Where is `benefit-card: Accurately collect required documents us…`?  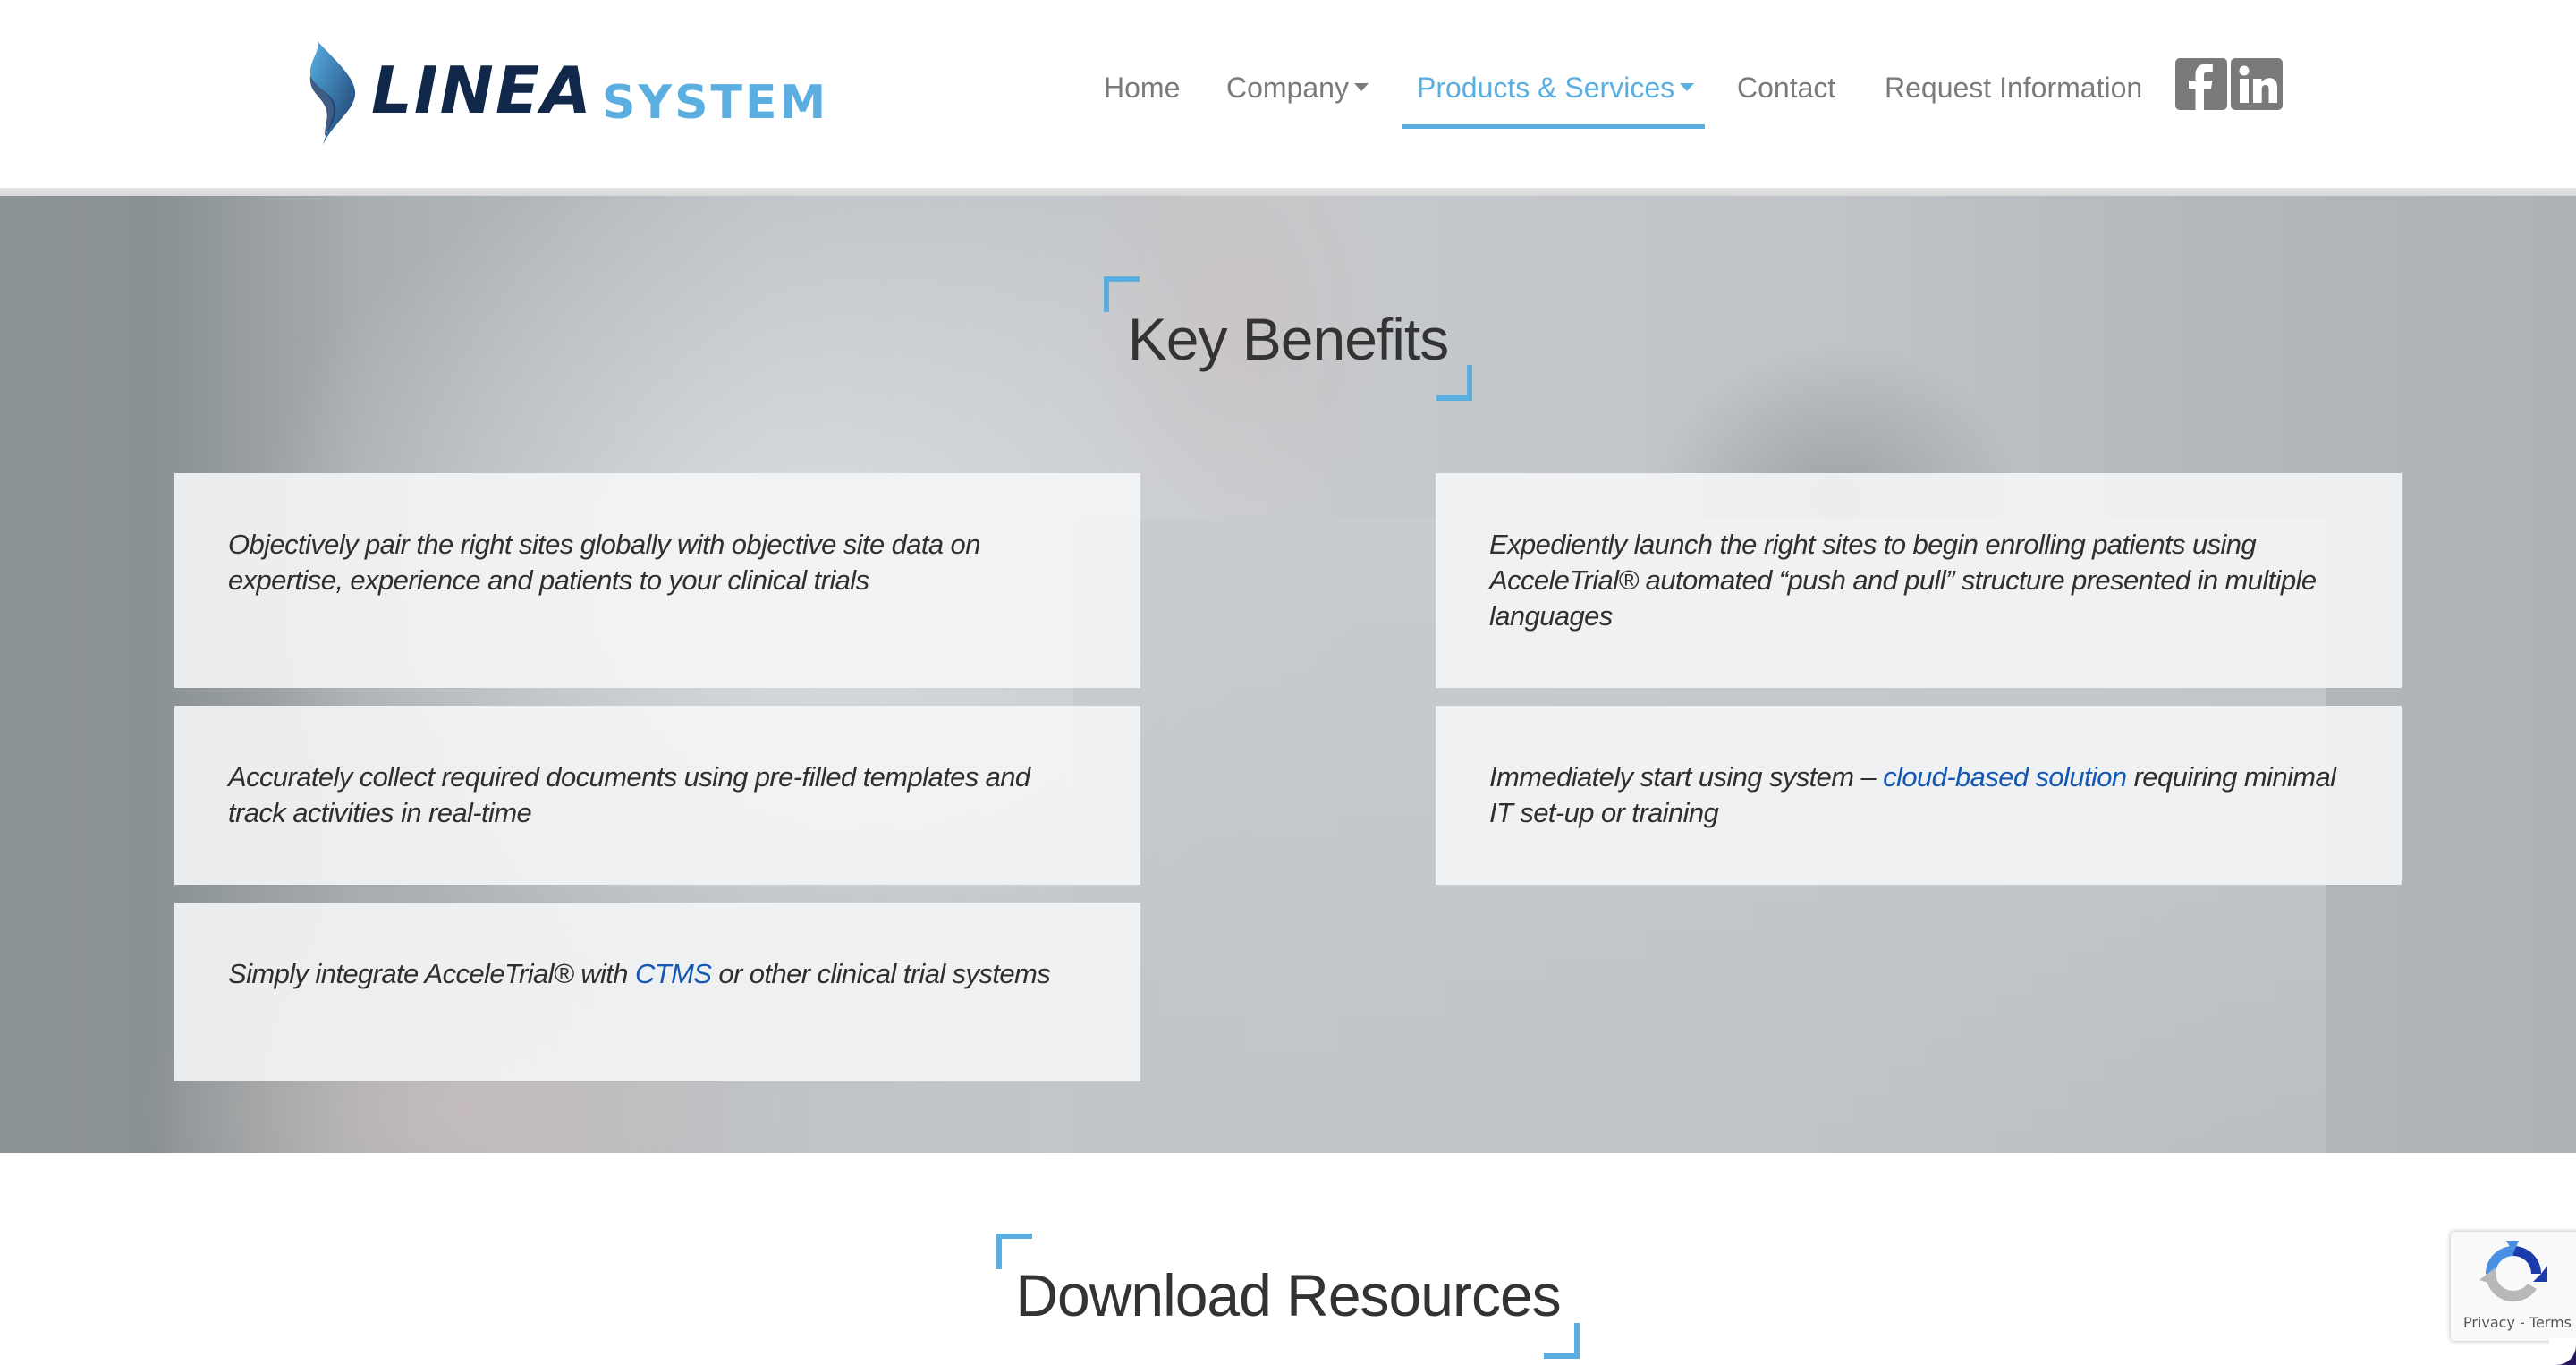
benefit-card: Accurately collect required documents us… is located at coordinates (657, 795).